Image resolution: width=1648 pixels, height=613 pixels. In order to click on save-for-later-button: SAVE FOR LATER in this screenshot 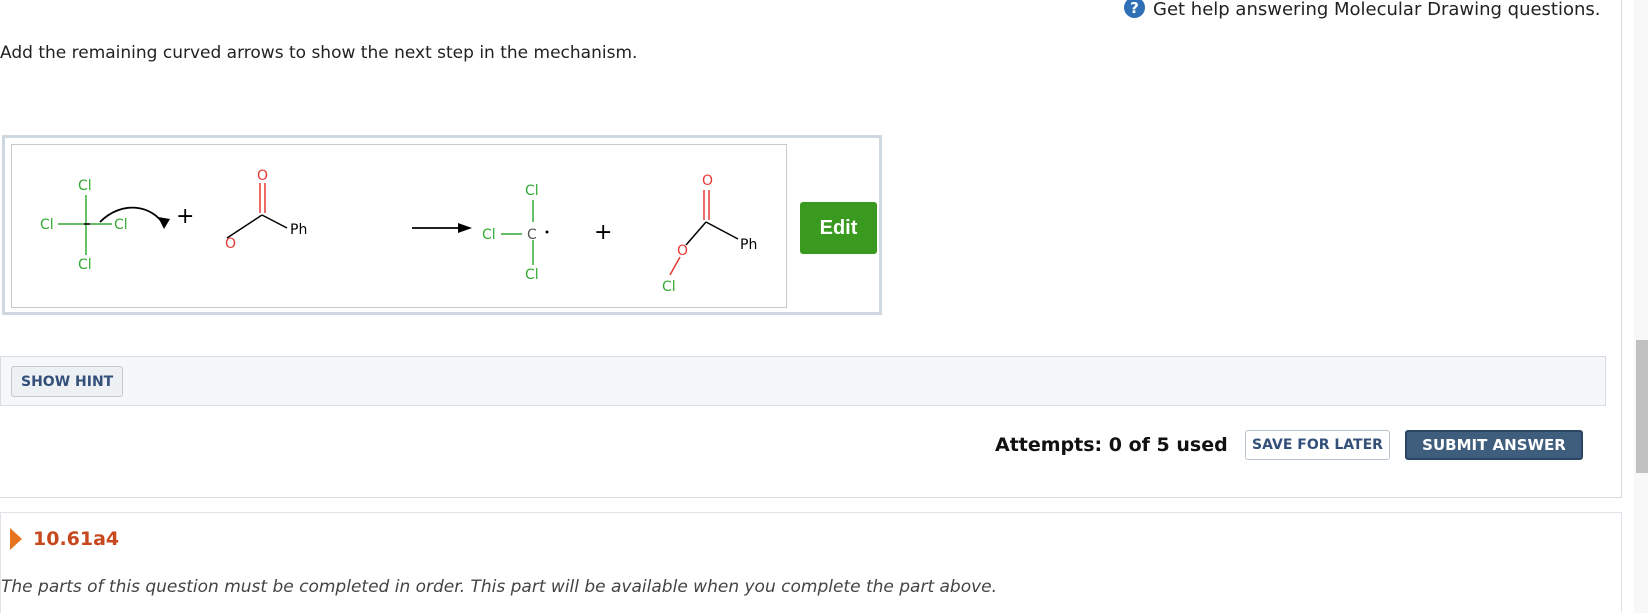, I will do `click(1317, 445)`.